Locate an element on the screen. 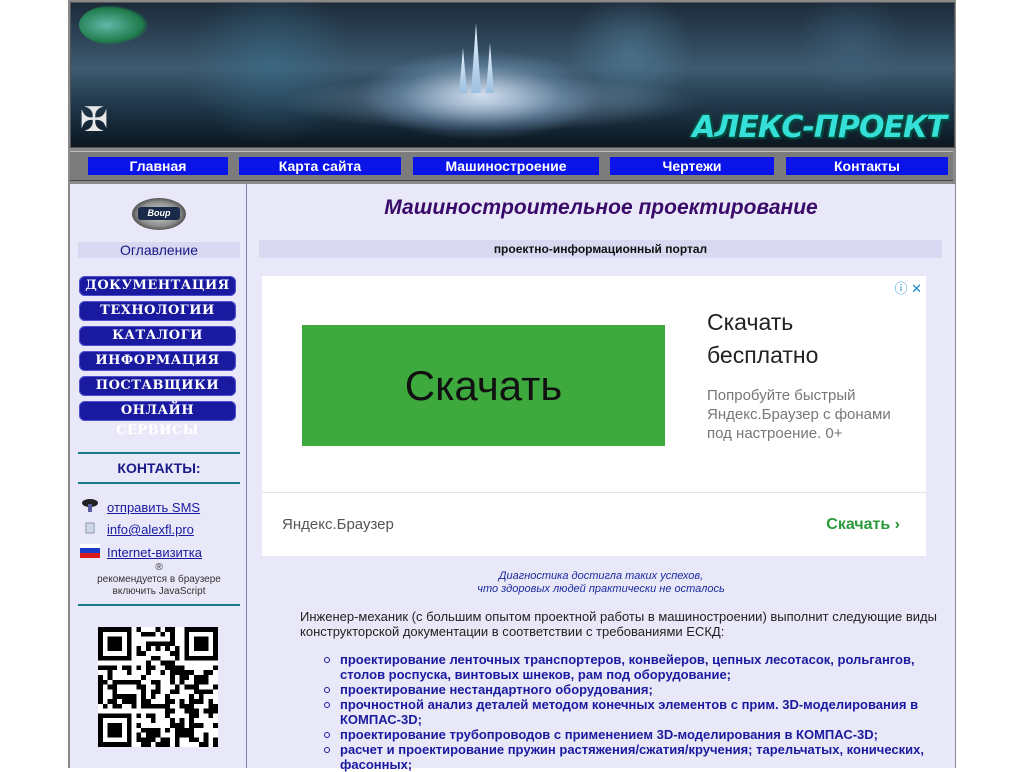 This screenshot has width=1024, height=772. nav-drawings: Чертежи is located at coordinates (692, 166).